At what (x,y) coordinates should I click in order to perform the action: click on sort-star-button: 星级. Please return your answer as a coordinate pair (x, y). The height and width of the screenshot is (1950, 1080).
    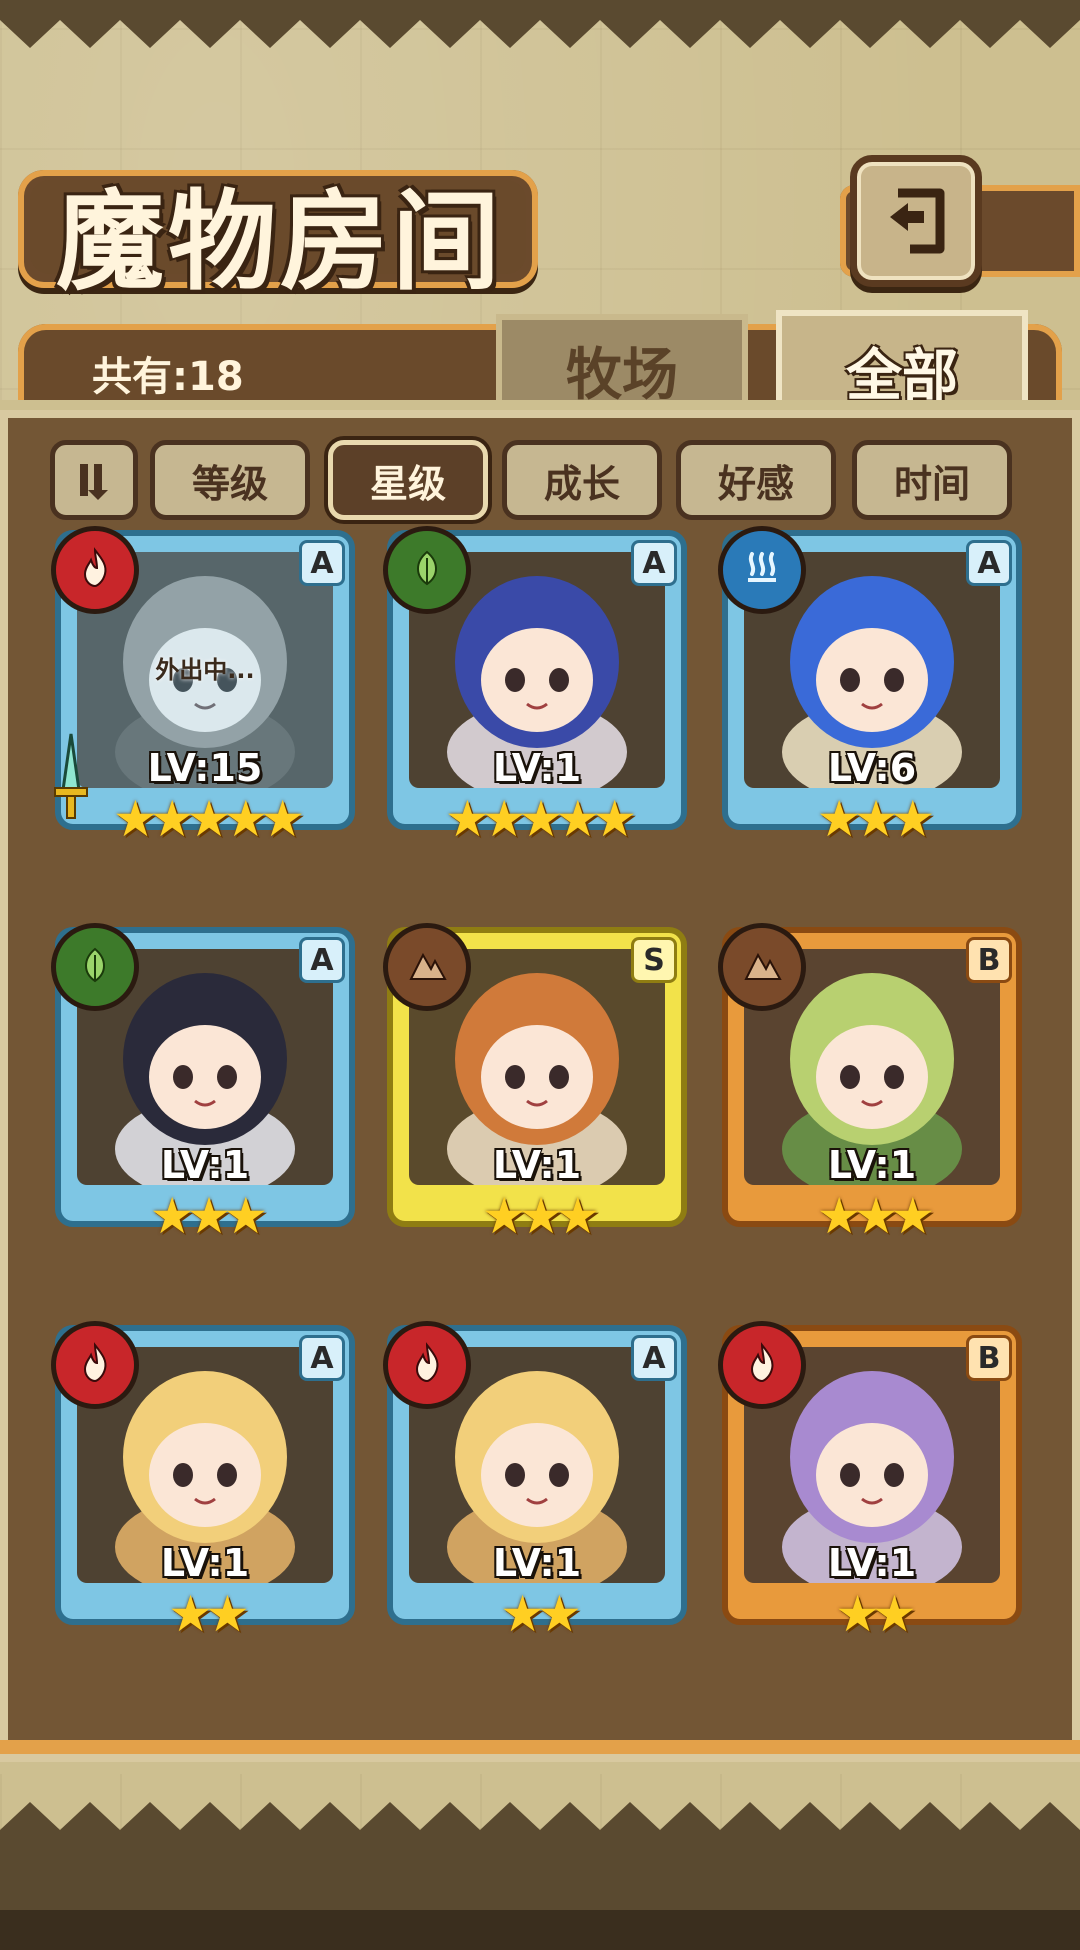
    Looking at the image, I should click on (408, 480).